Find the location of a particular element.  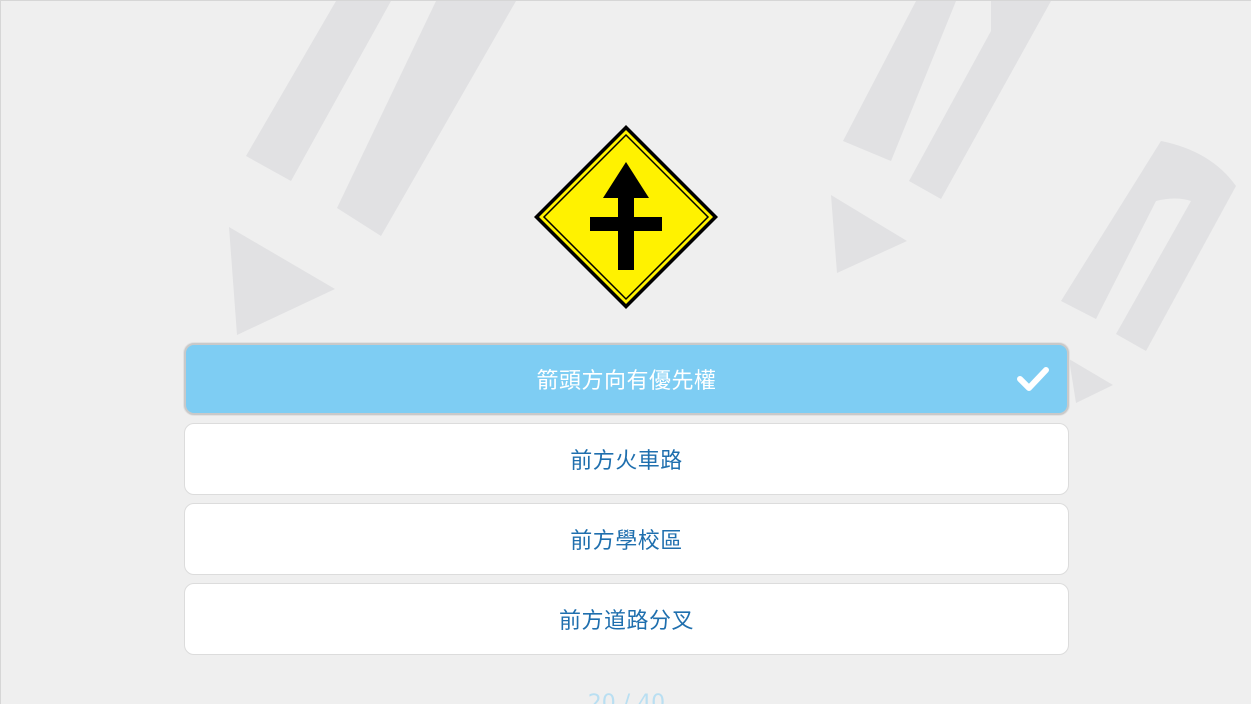

answer-option-2: 前方火車路 is located at coordinates (626, 459).